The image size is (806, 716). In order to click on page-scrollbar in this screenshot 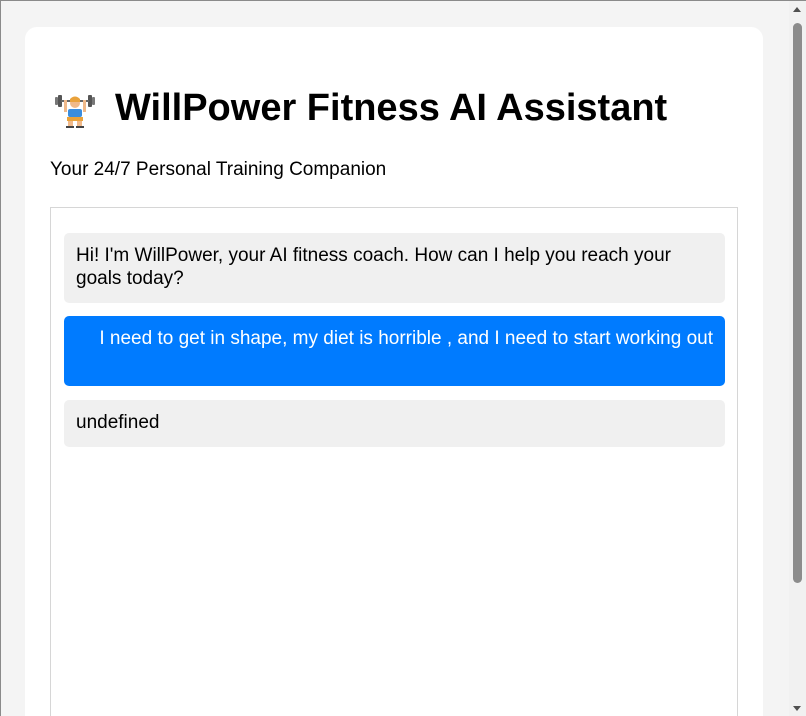, I will do `click(797, 358)`.